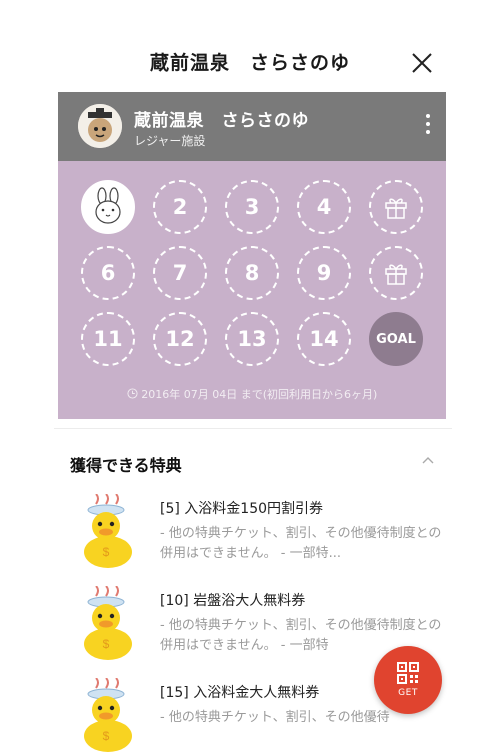 The width and height of the screenshot is (500, 752). What do you see at coordinates (108, 339) in the screenshot?
I see `stamp-slot: 11` at bounding box center [108, 339].